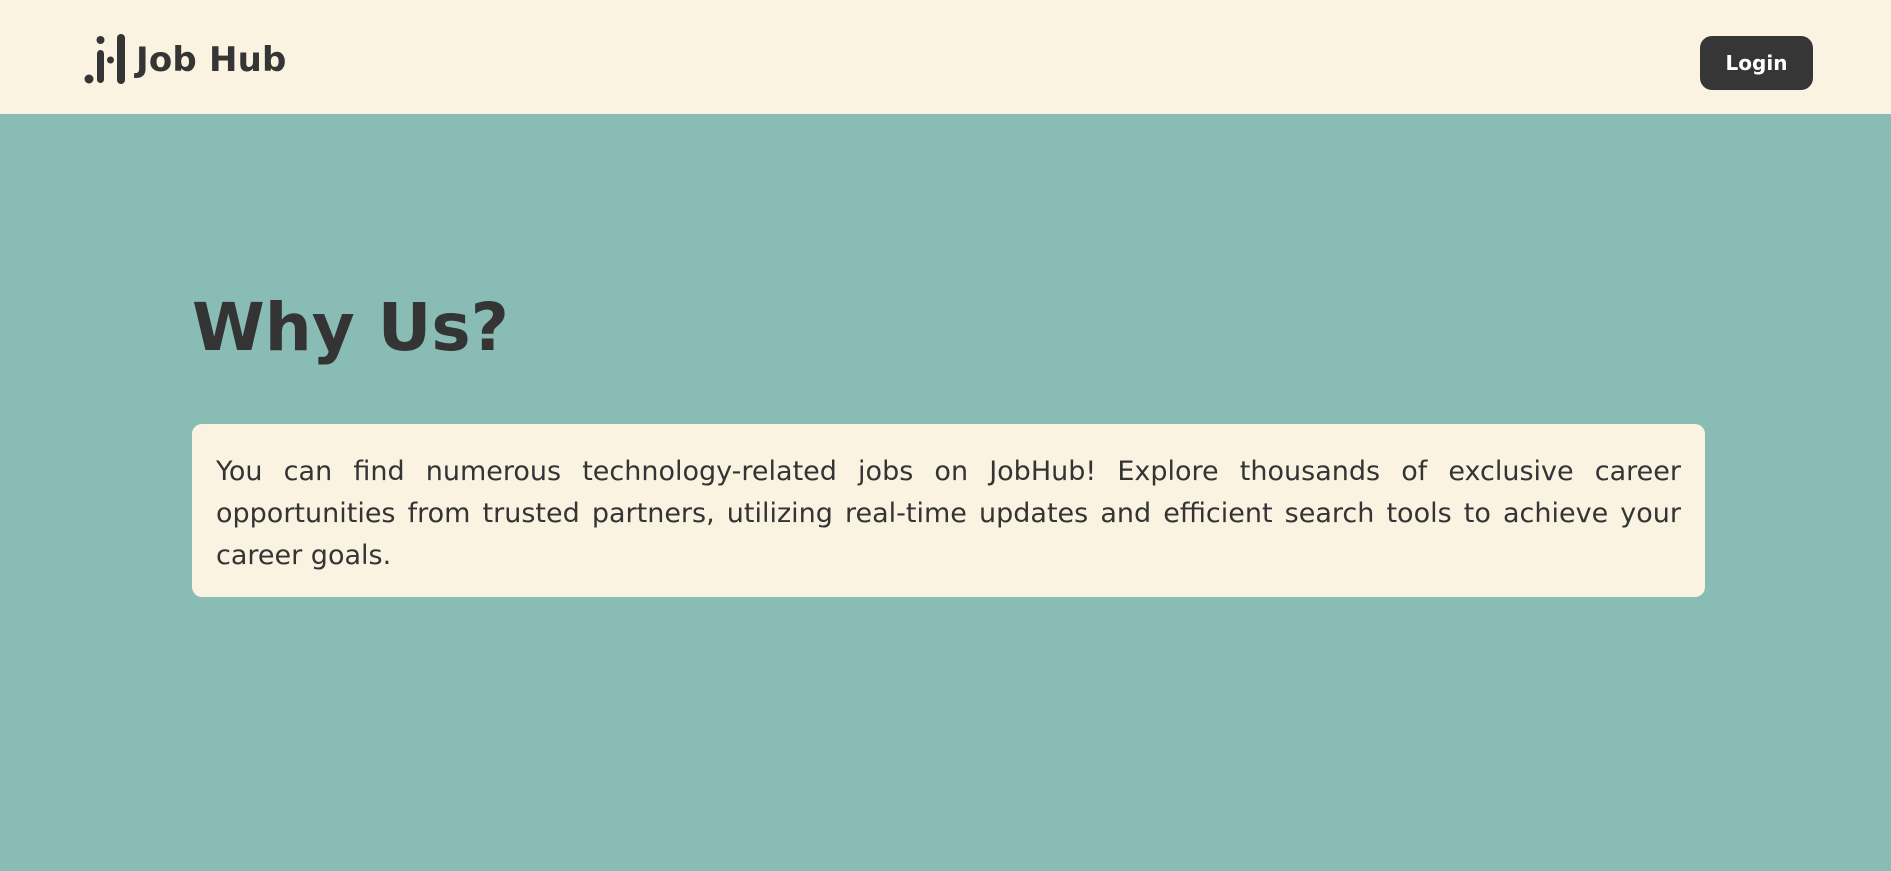 The width and height of the screenshot is (1891, 871). What do you see at coordinates (104, 59) in the screenshot?
I see `jobhub-logo-icon` at bounding box center [104, 59].